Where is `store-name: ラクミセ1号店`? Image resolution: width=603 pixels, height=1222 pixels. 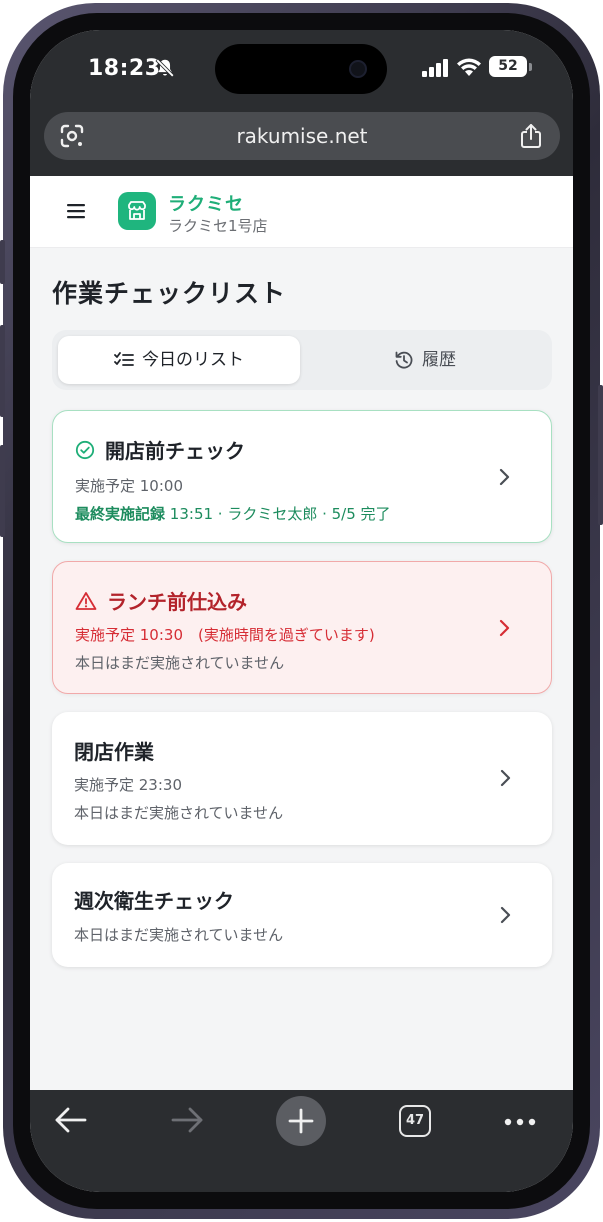
store-name: ラクミセ1号店 is located at coordinates (218, 225).